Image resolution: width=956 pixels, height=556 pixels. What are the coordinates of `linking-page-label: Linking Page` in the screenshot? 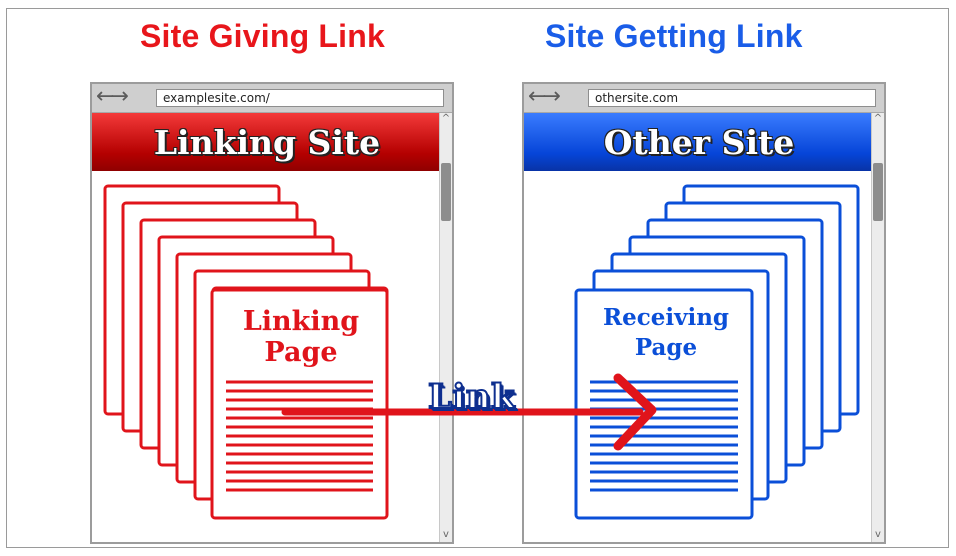 It's located at (301, 337).